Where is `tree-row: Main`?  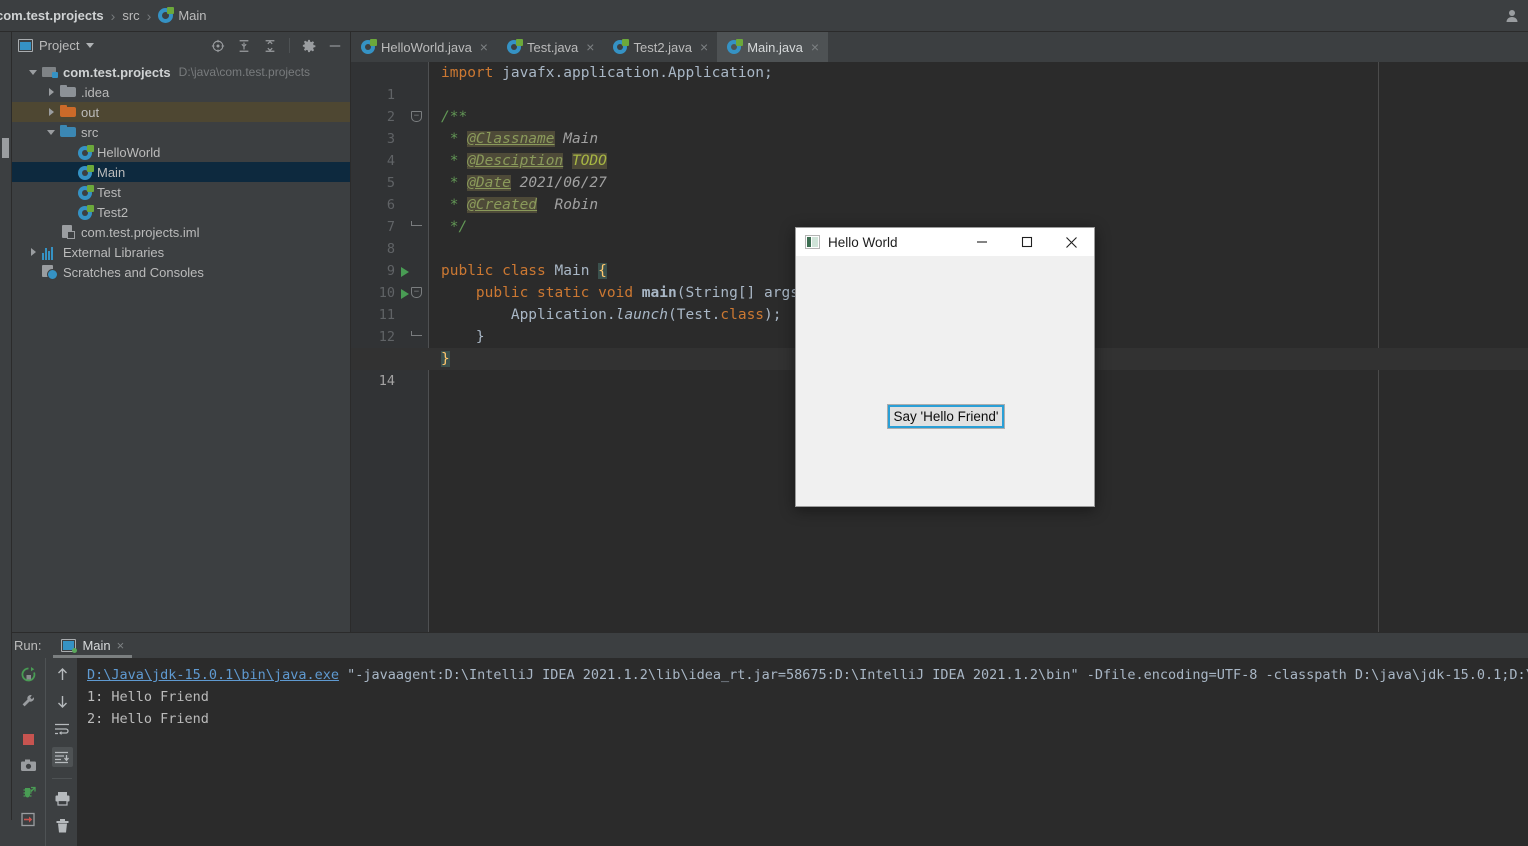
tree-row: Main is located at coordinates (181, 172).